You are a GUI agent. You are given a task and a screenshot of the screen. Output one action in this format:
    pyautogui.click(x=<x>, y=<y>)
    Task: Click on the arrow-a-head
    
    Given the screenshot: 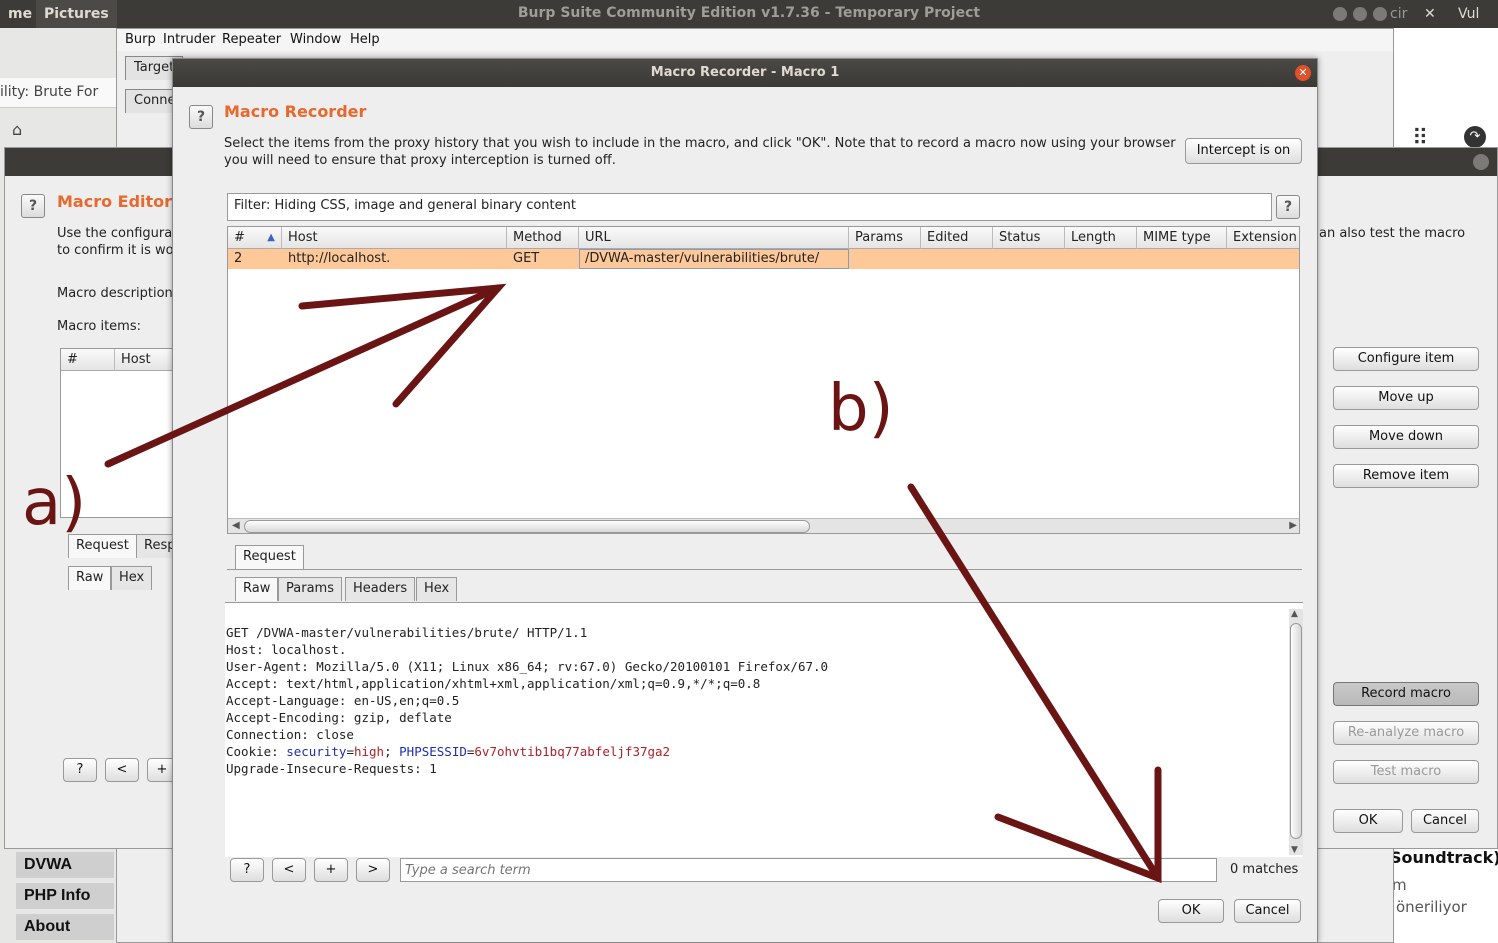 What is the action you would take?
    pyautogui.click(x=402, y=345)
    